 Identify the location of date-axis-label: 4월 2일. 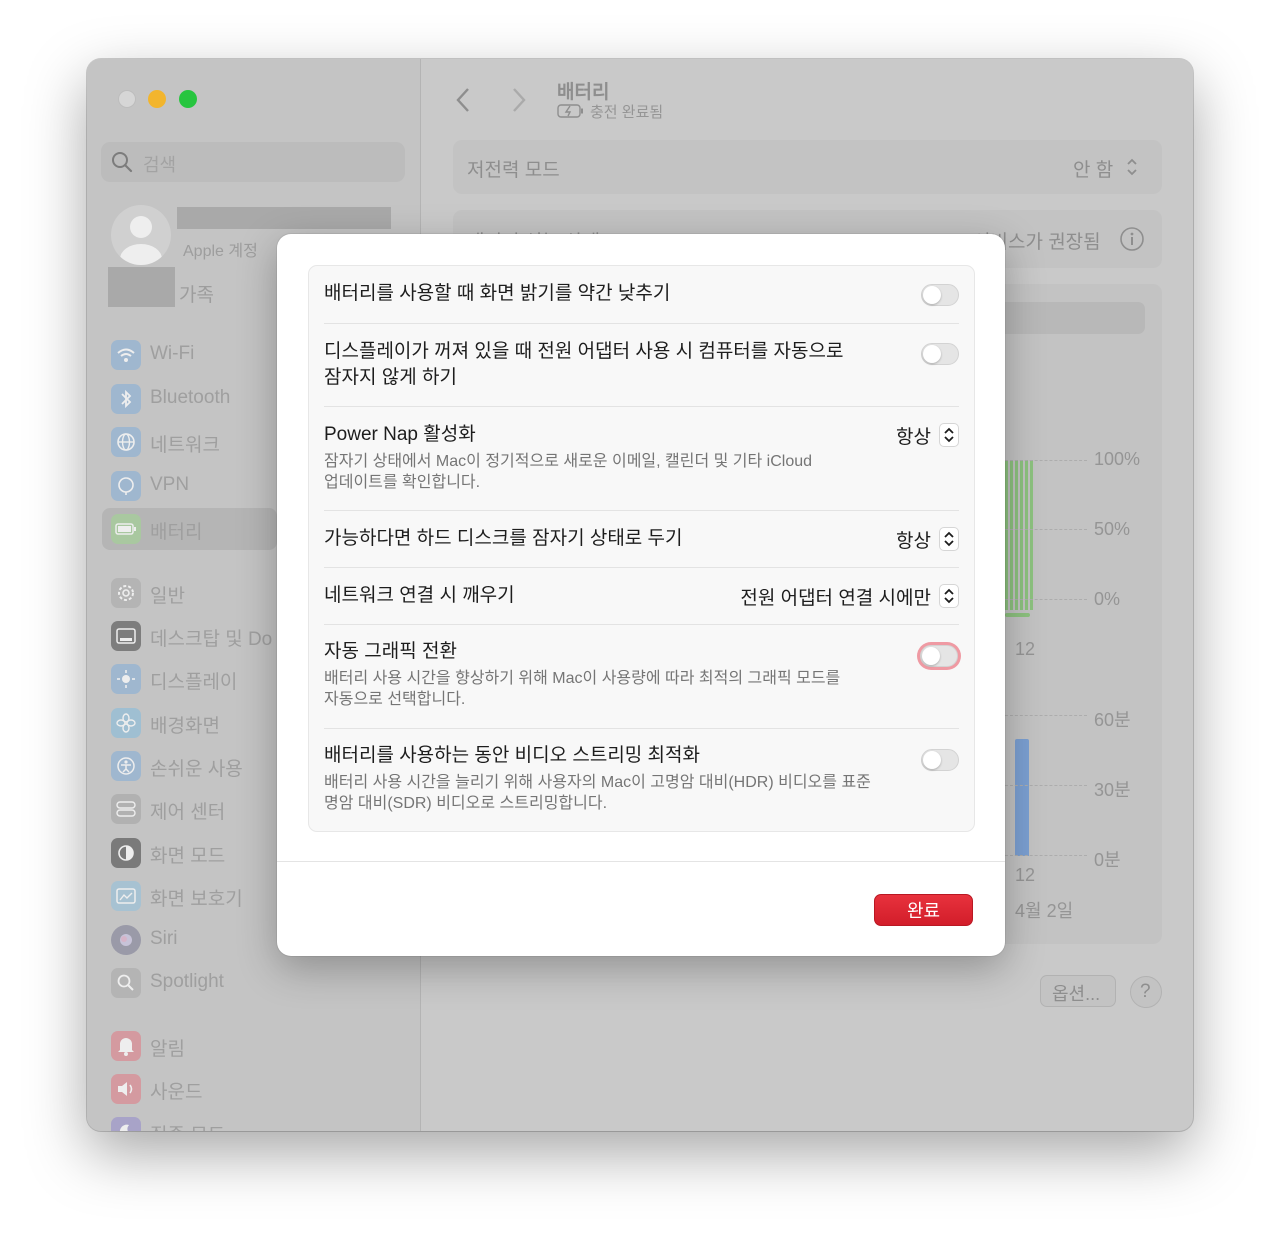
(1044, 911).